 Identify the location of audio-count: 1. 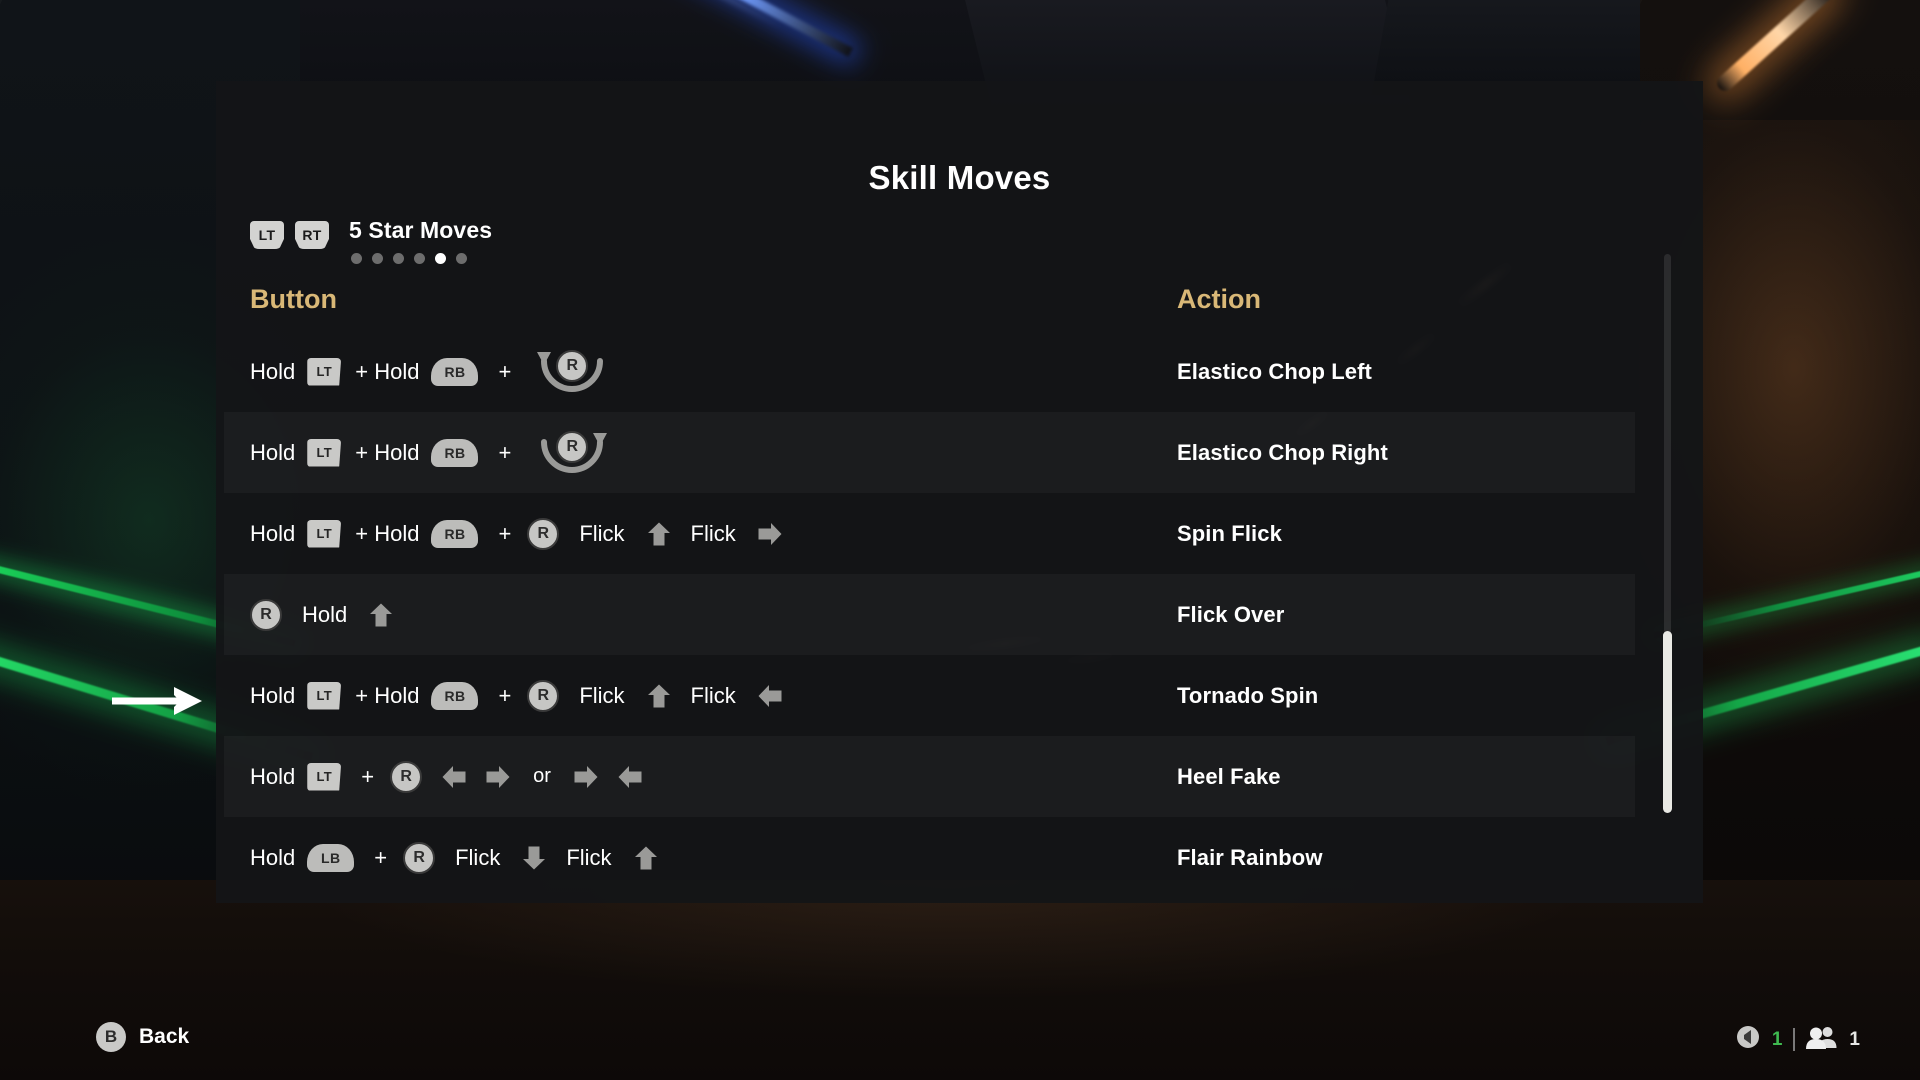
(1777, 1039).